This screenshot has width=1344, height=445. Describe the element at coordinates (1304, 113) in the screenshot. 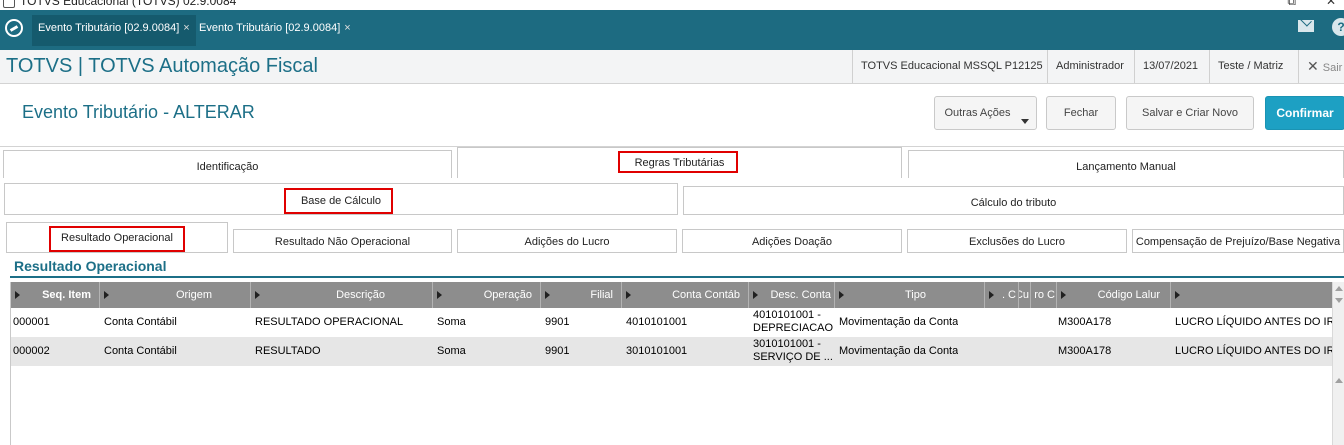

I see `confirm-button: Confirmar` at that location.